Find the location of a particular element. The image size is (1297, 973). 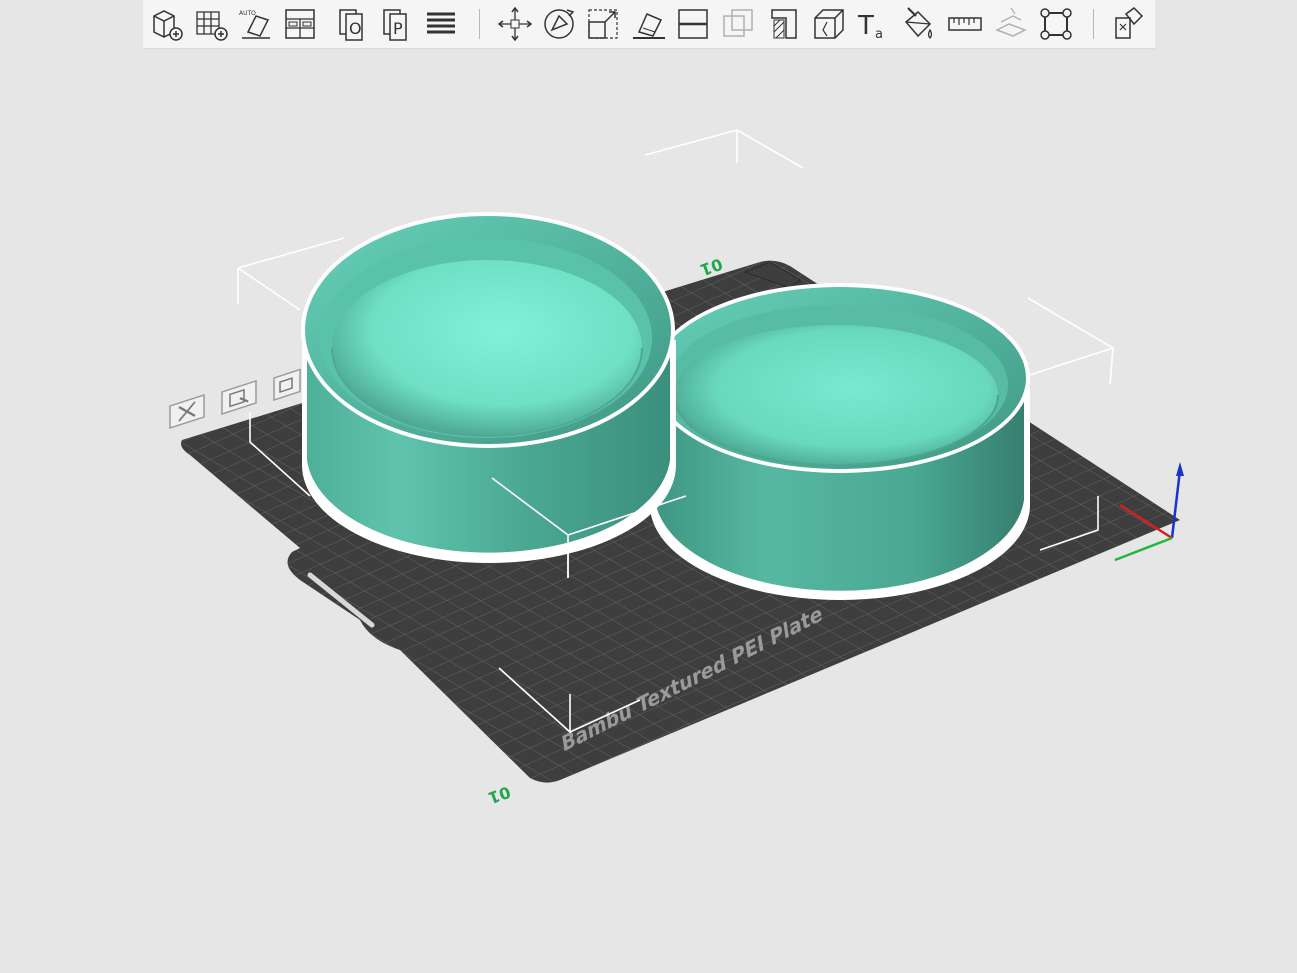

bowl-right is located at coordinates (840, 441).